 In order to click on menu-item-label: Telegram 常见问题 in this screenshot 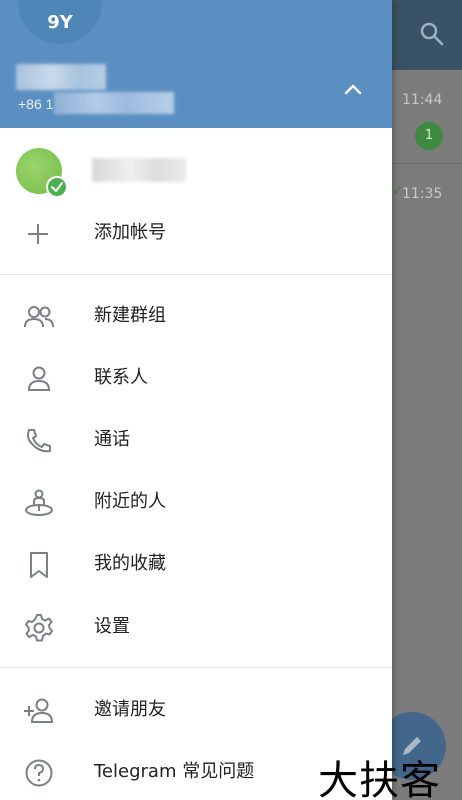, I will do `click(174, 771)`.